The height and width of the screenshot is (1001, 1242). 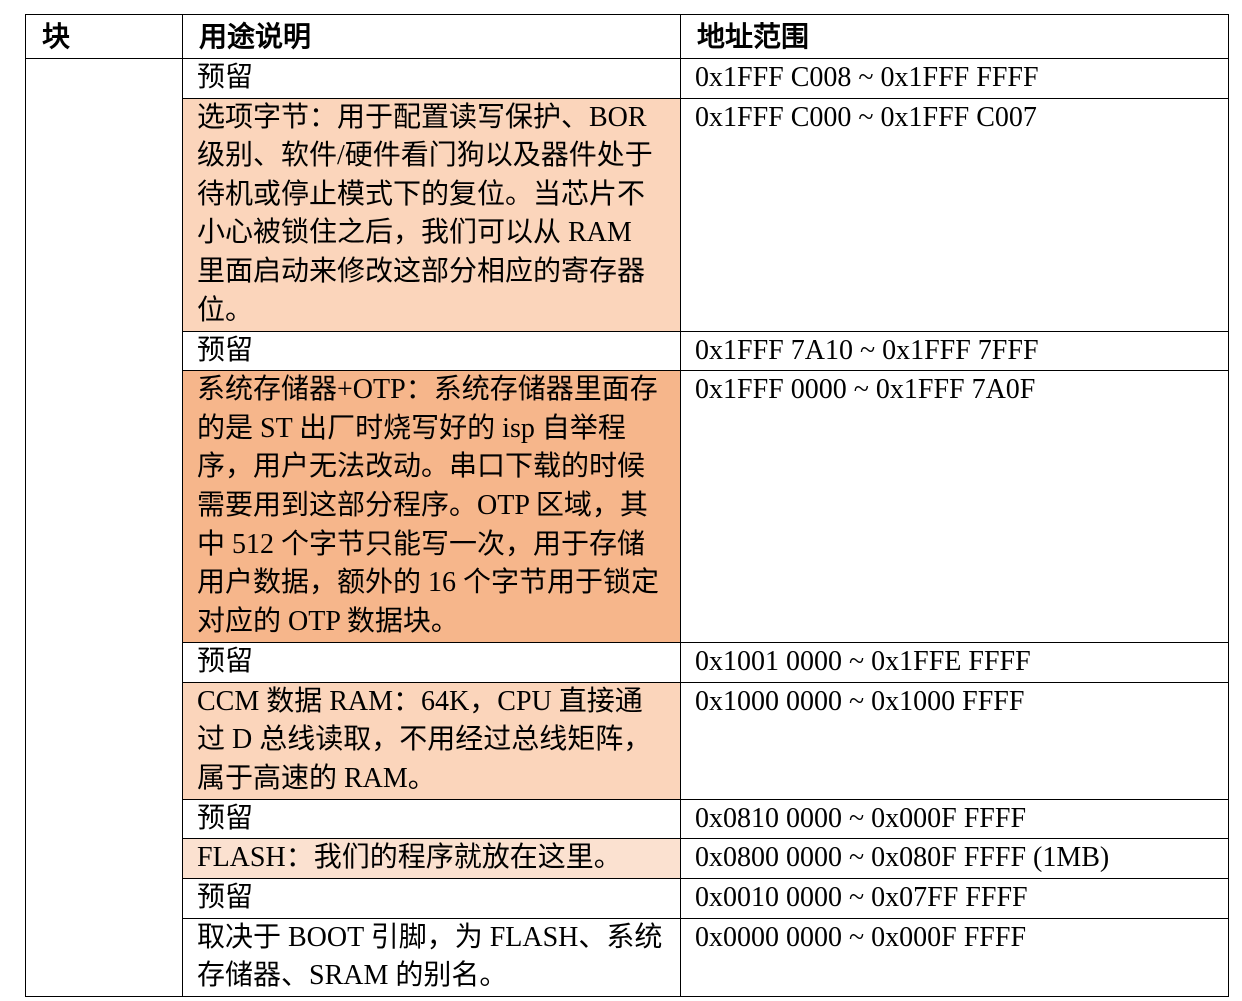 What do you see at coordinates (104, 527) in the screenshot?
I see `block-cell` at bounding box center [104, 527].